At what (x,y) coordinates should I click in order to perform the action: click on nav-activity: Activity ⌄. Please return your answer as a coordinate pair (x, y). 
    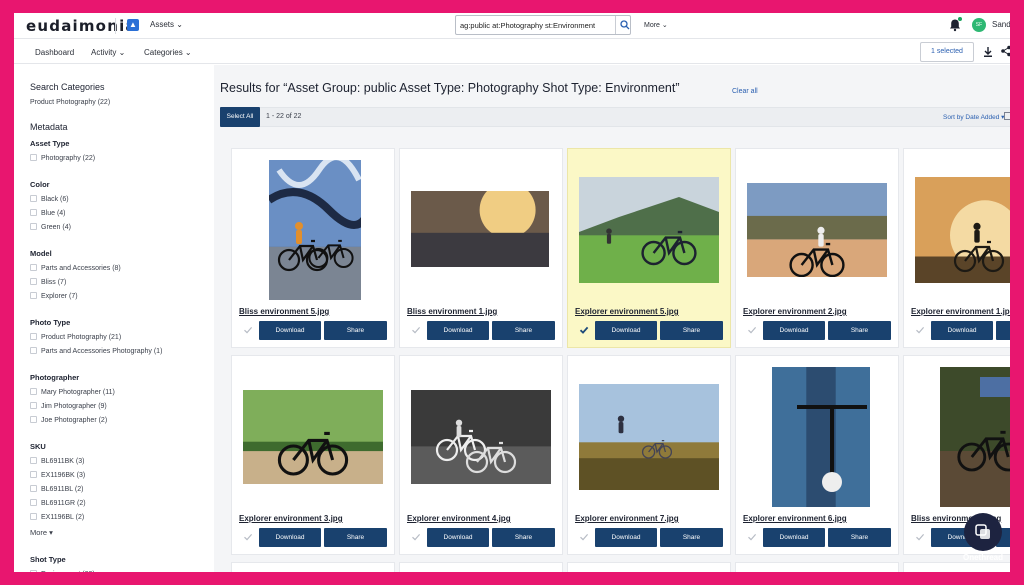
    Looking at the image, I should click on (108, 52).